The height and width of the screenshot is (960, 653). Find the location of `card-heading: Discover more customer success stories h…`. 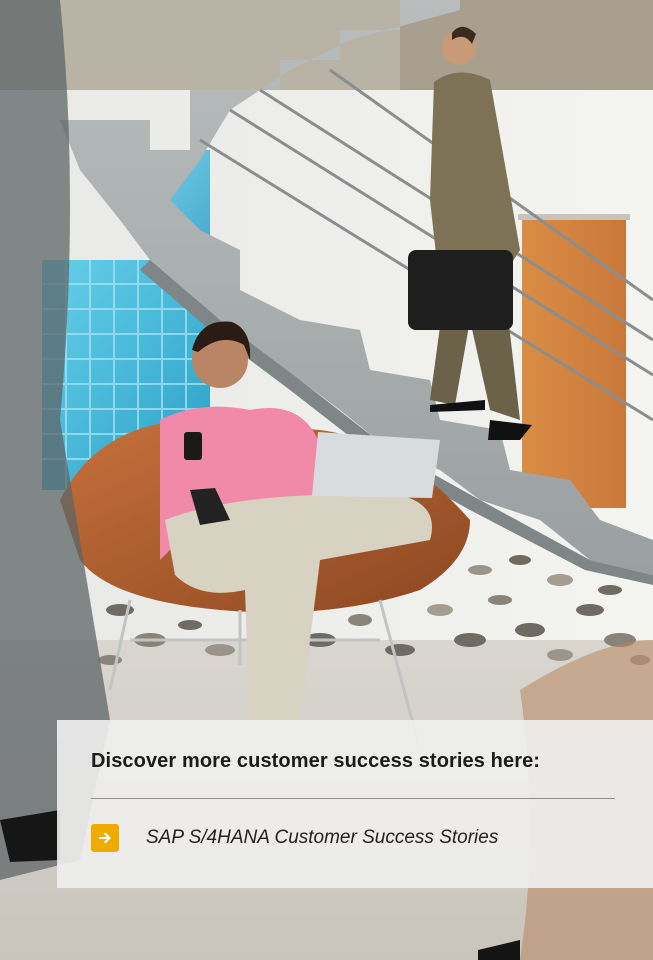

card-heading: Discover more customer success stories h… is located at coordinates (316, 761).